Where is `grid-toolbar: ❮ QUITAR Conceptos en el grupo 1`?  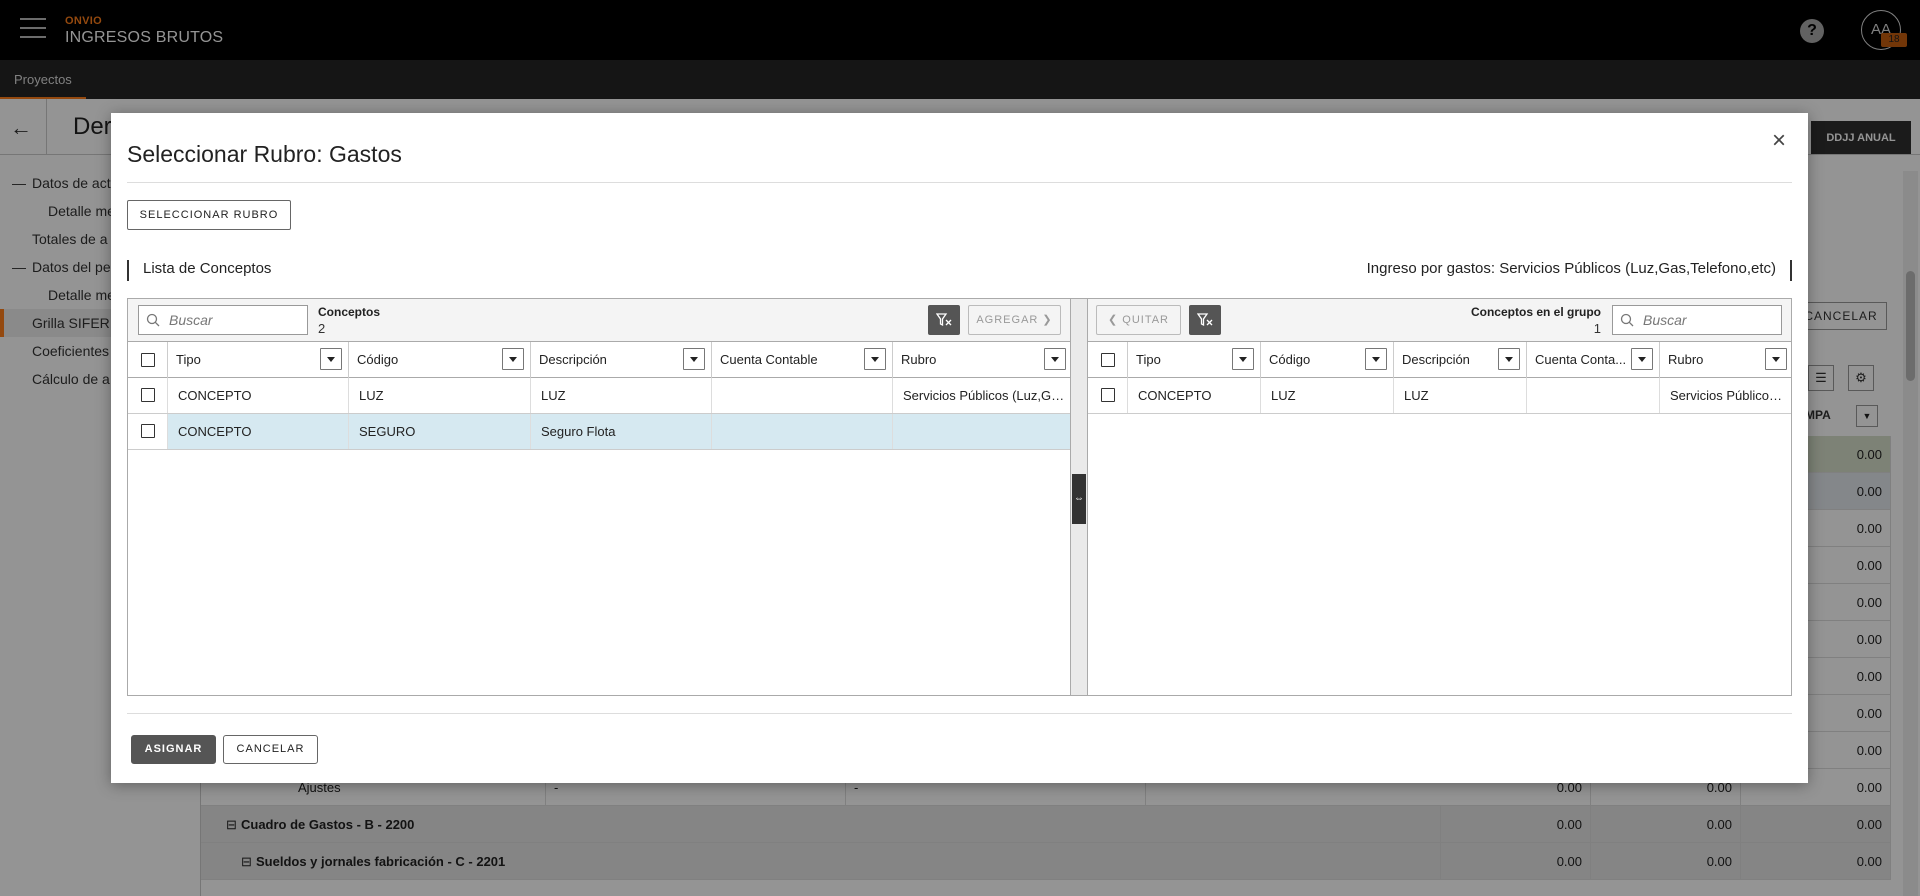 grid-toolbar: ❮ QUITAR Conceptos en el grupo 1 is located at coordinates (1439, 320).